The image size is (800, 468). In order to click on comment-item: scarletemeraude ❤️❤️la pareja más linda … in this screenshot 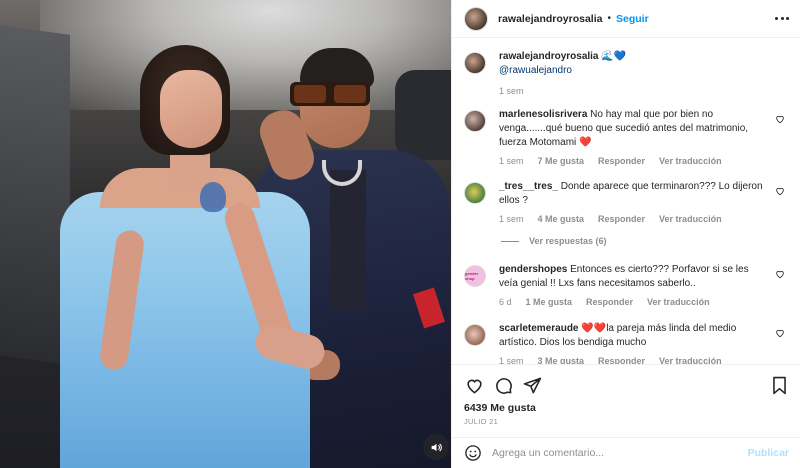, I will do `click(626, 343)`.